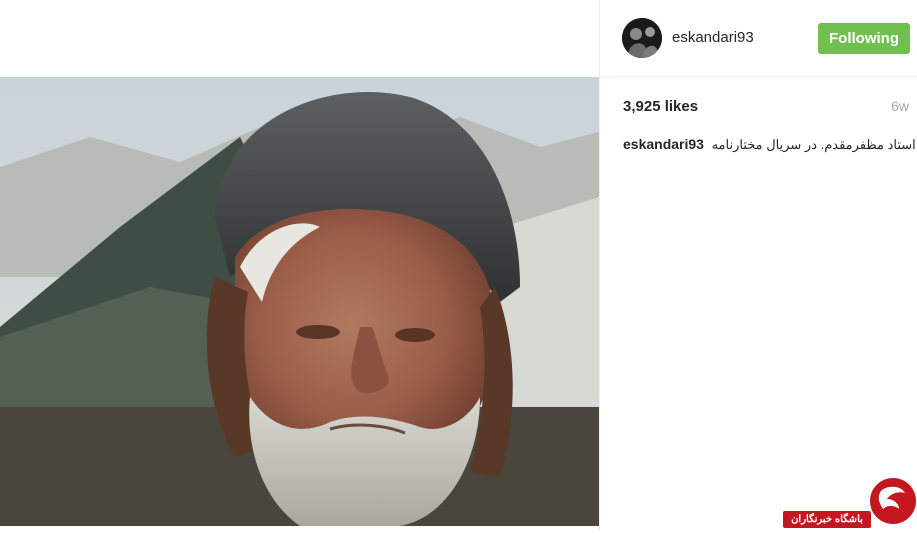 Image resolution: width=917 pixels, height=535 pixels. What do you see at coordinates (864, 38) in the screenshot?
I see `following-button: Following` at bounding box center [864, 38].